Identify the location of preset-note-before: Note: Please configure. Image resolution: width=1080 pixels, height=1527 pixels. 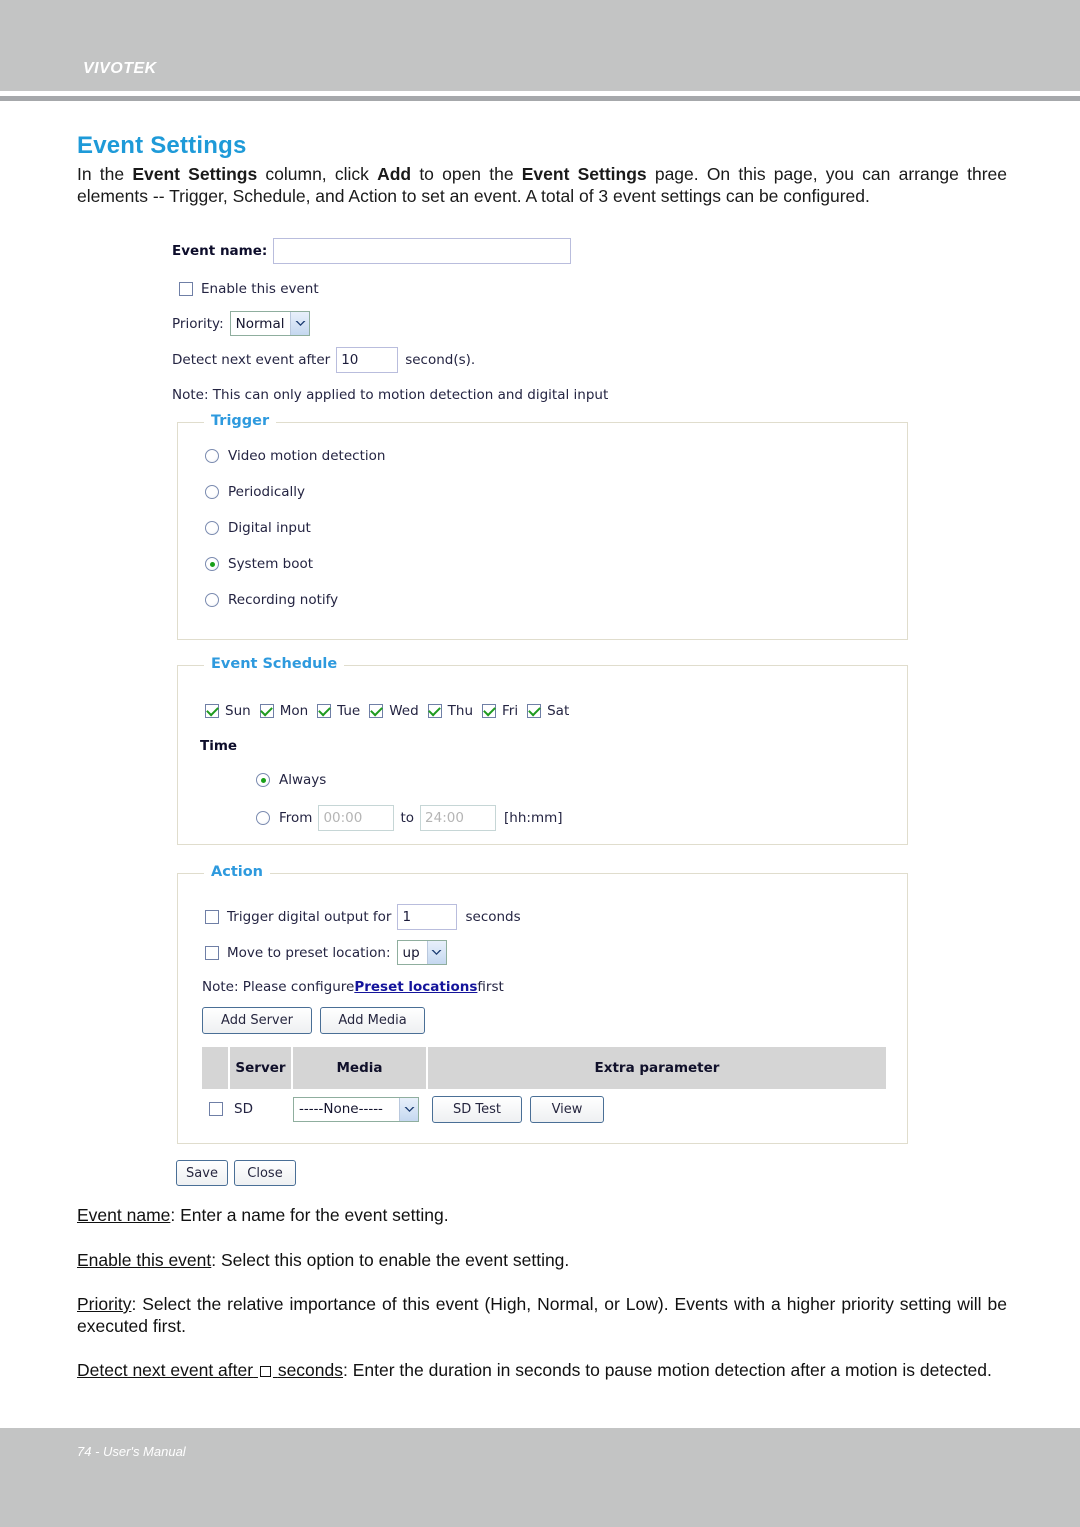
(278, 987).